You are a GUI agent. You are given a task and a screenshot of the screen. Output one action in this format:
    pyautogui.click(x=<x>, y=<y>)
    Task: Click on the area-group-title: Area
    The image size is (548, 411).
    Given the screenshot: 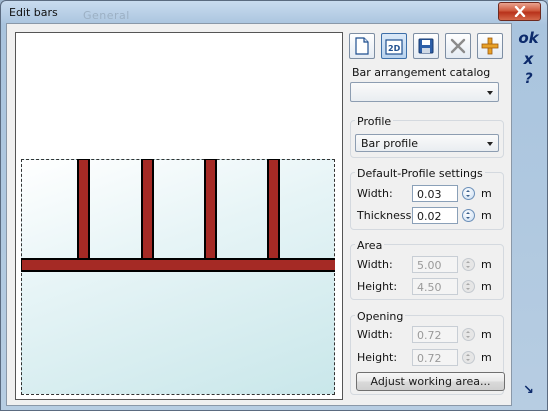 What is the action you would take?
    pyautogui.click(x=370, y=245)
    